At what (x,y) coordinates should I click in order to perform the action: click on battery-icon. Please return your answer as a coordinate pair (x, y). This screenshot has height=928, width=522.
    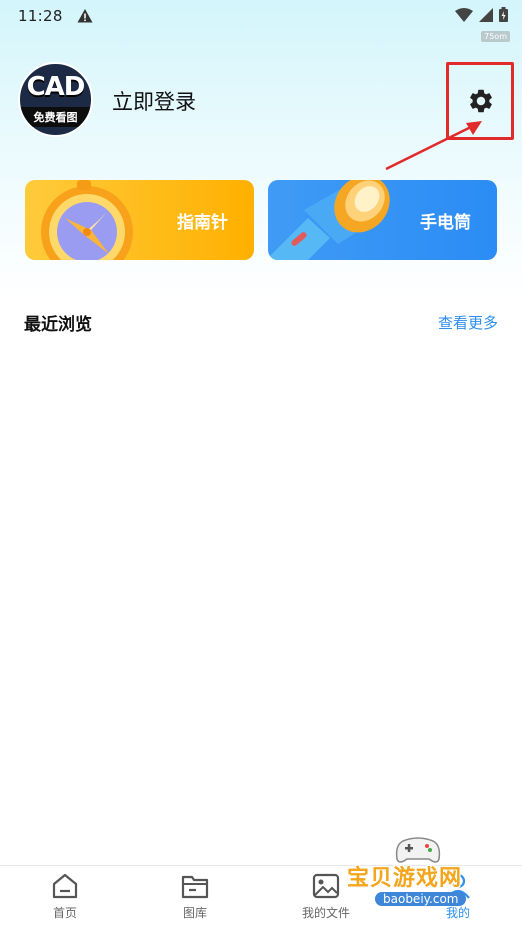
    Looking at the image, I should click on (503, 14).